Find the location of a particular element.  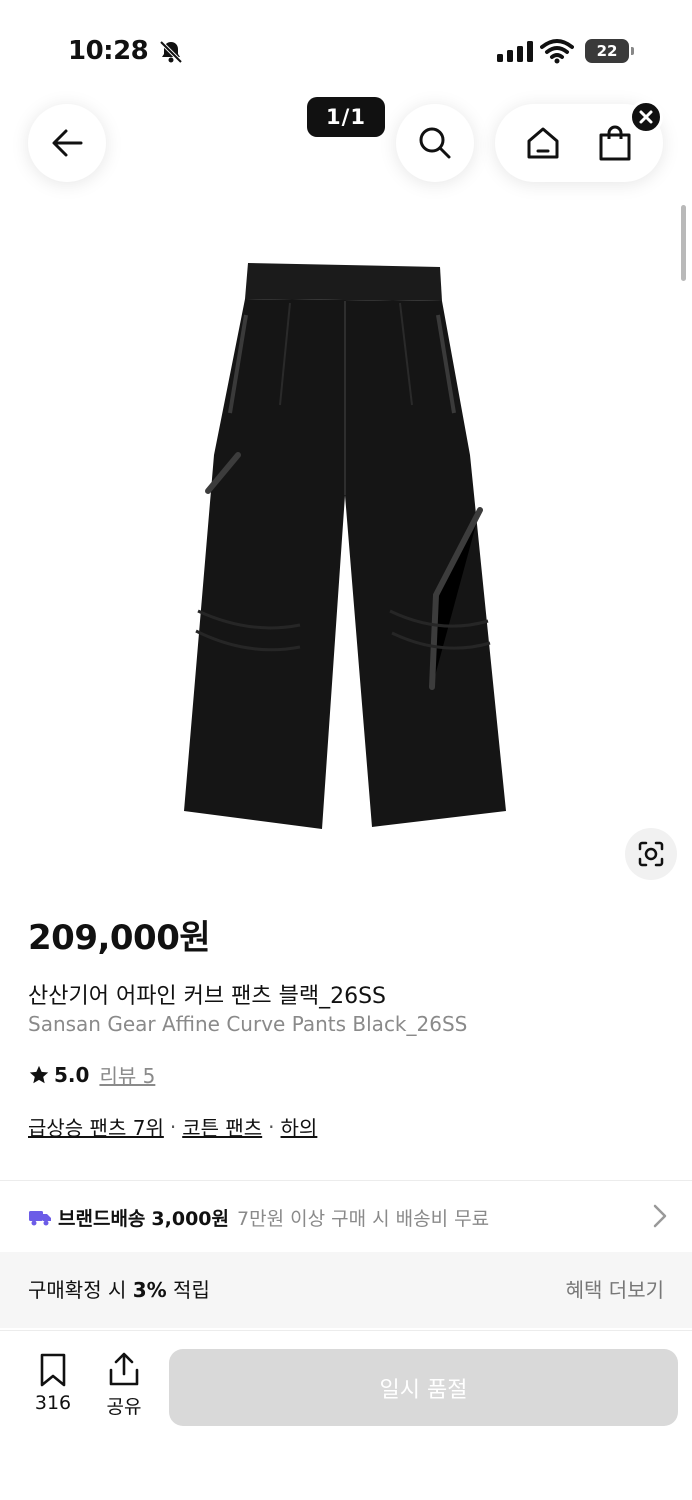

star-icon is located at coordinates (39, 1074).